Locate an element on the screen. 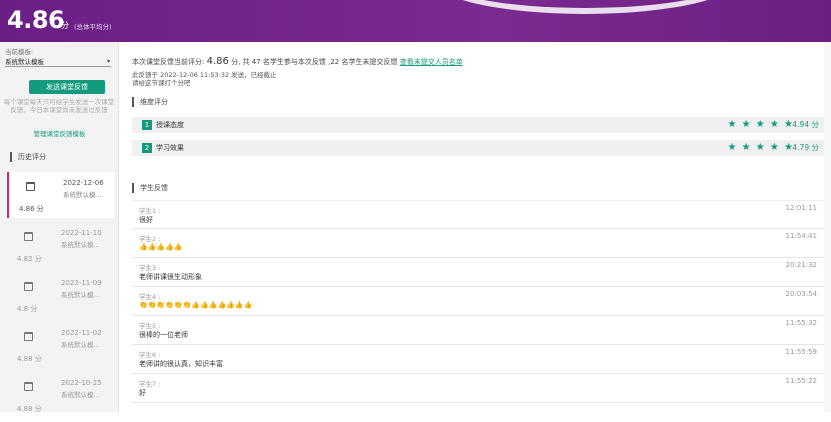 Image resolution: width=831 pixels, height=422 pixels. history-date: 2022-10-25 is located at coordinates (81, 383).